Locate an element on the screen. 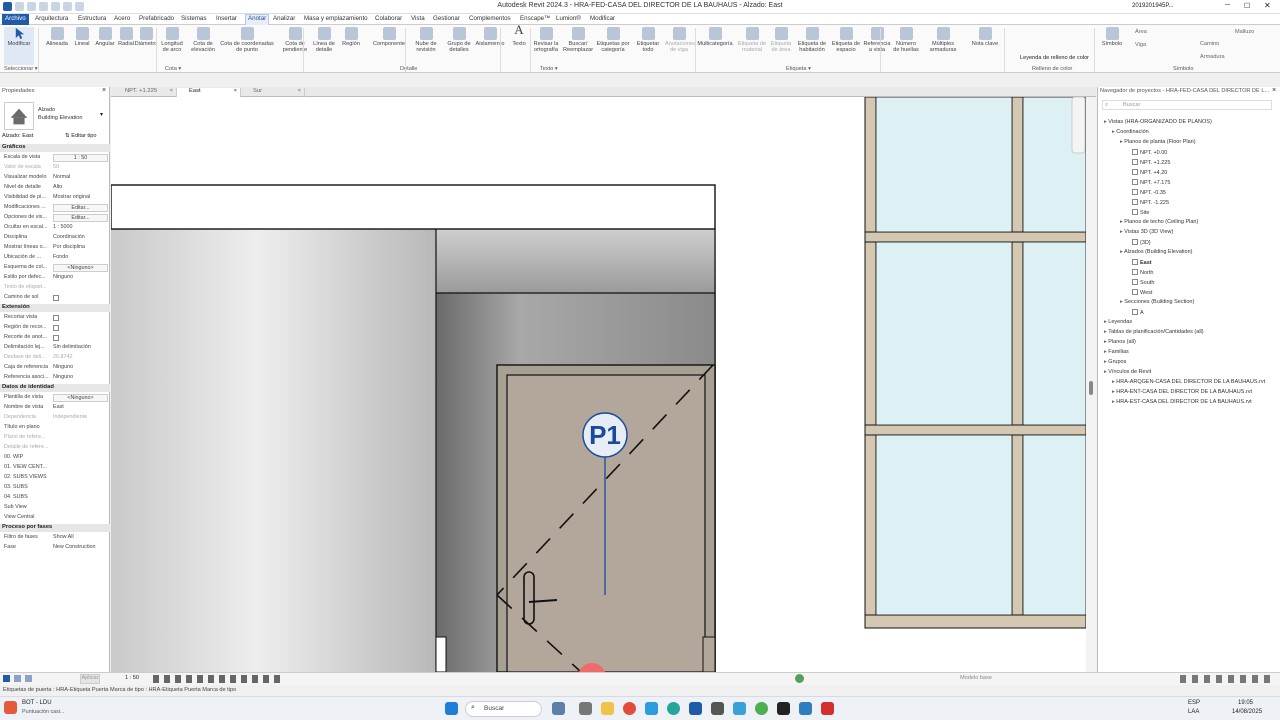 The image size is (1280, 720). property-row: Mostrar líneas o... Por disciplina is located at coordinates (54, 248).